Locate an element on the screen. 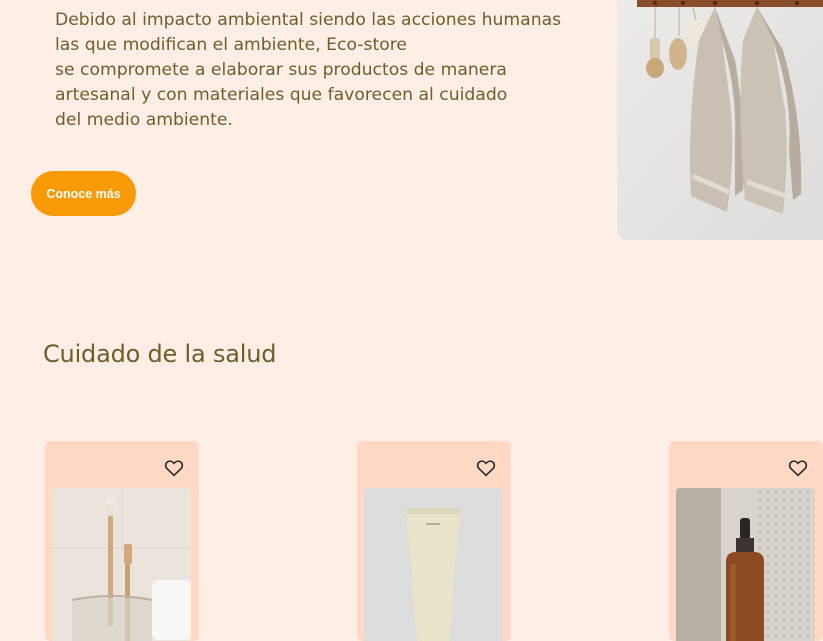 This screenshot has height=641, width=823. intro-line: del medio ambiente. is located at coordinates (144, 120).